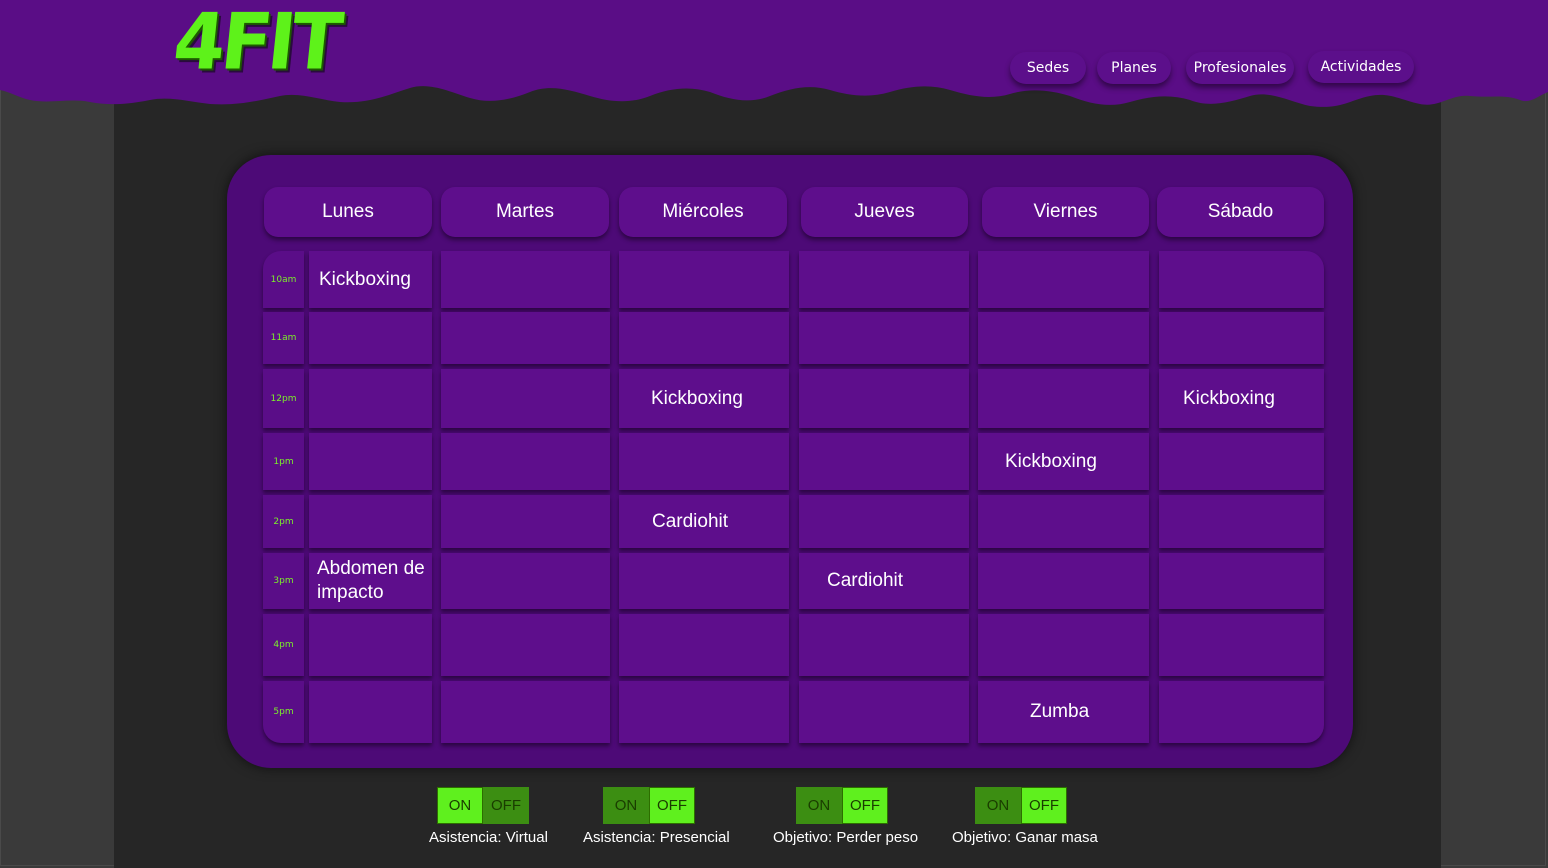 This screenshot has height=868, width=1548. Describe the element at coordinates (283, 521) in the screenshot. I see `time-slot-label: 2pm` at that location.